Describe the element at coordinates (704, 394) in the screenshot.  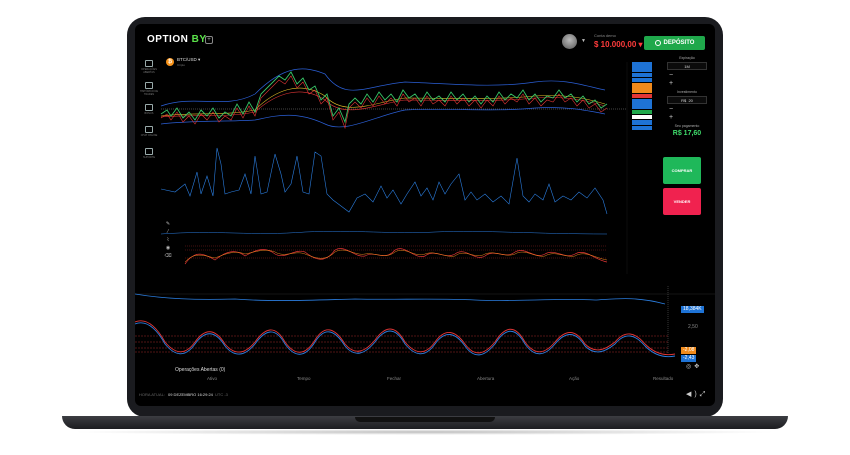
I see `fullscreen-icon: ⤢` at that location.